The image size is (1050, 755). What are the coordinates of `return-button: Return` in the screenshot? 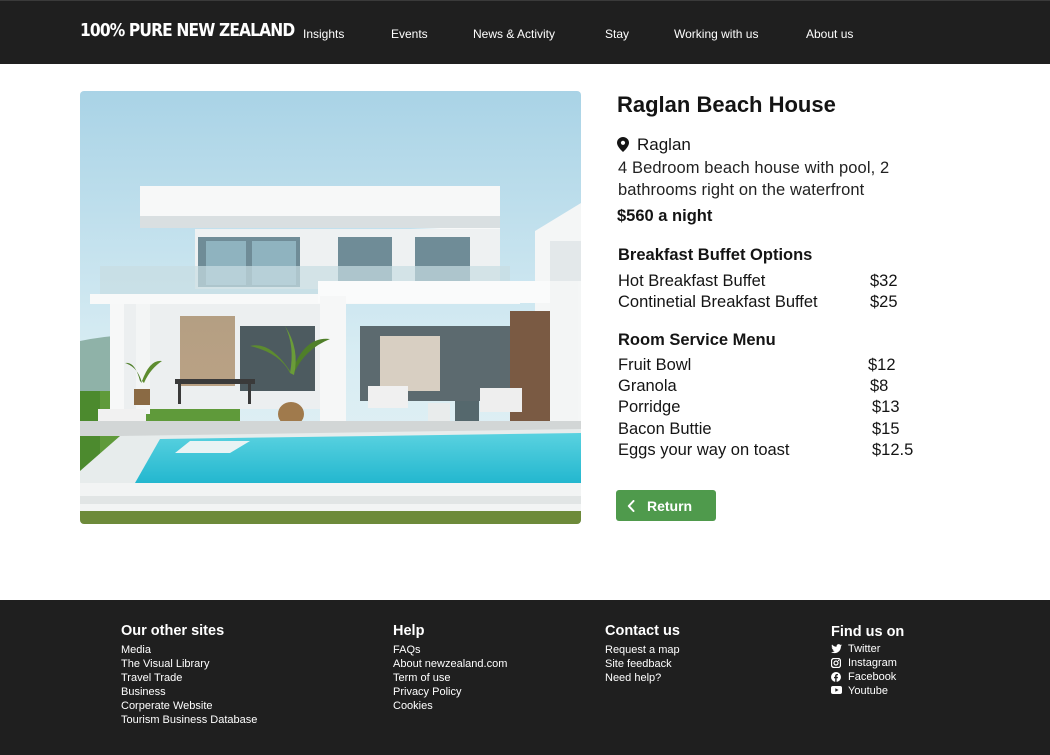 It's located at (666, 505).